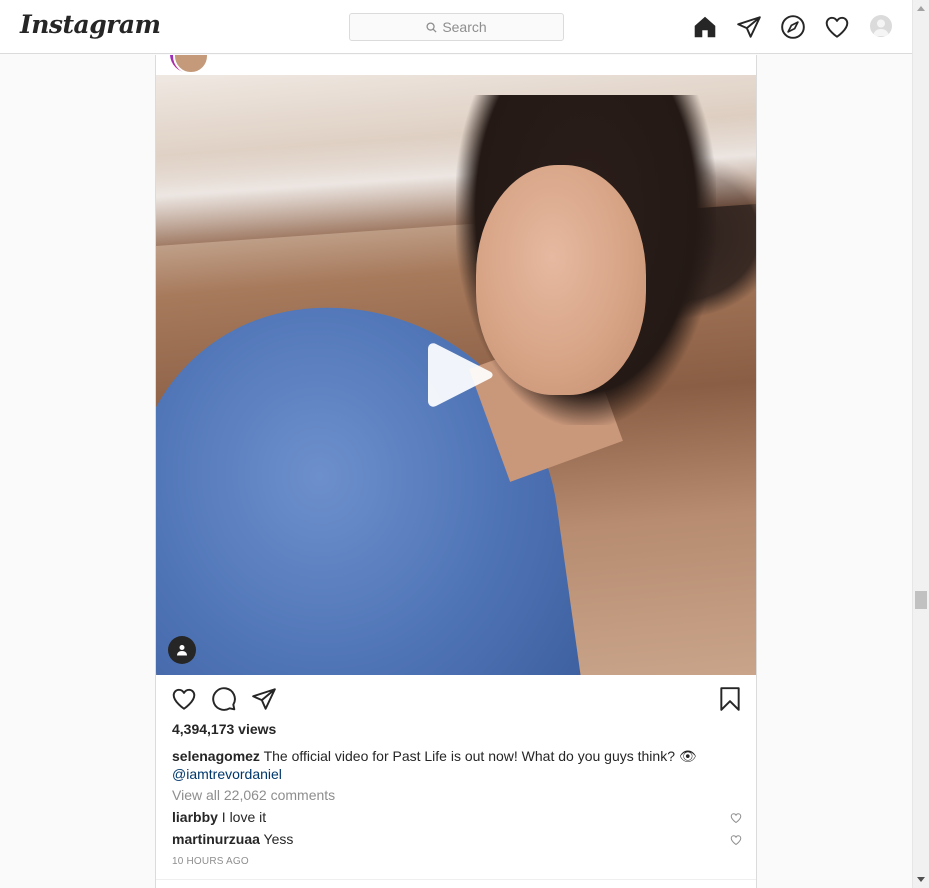  Describe the element at coordinates (456, 699) in the screenshot. I see `post-actions` at that location.